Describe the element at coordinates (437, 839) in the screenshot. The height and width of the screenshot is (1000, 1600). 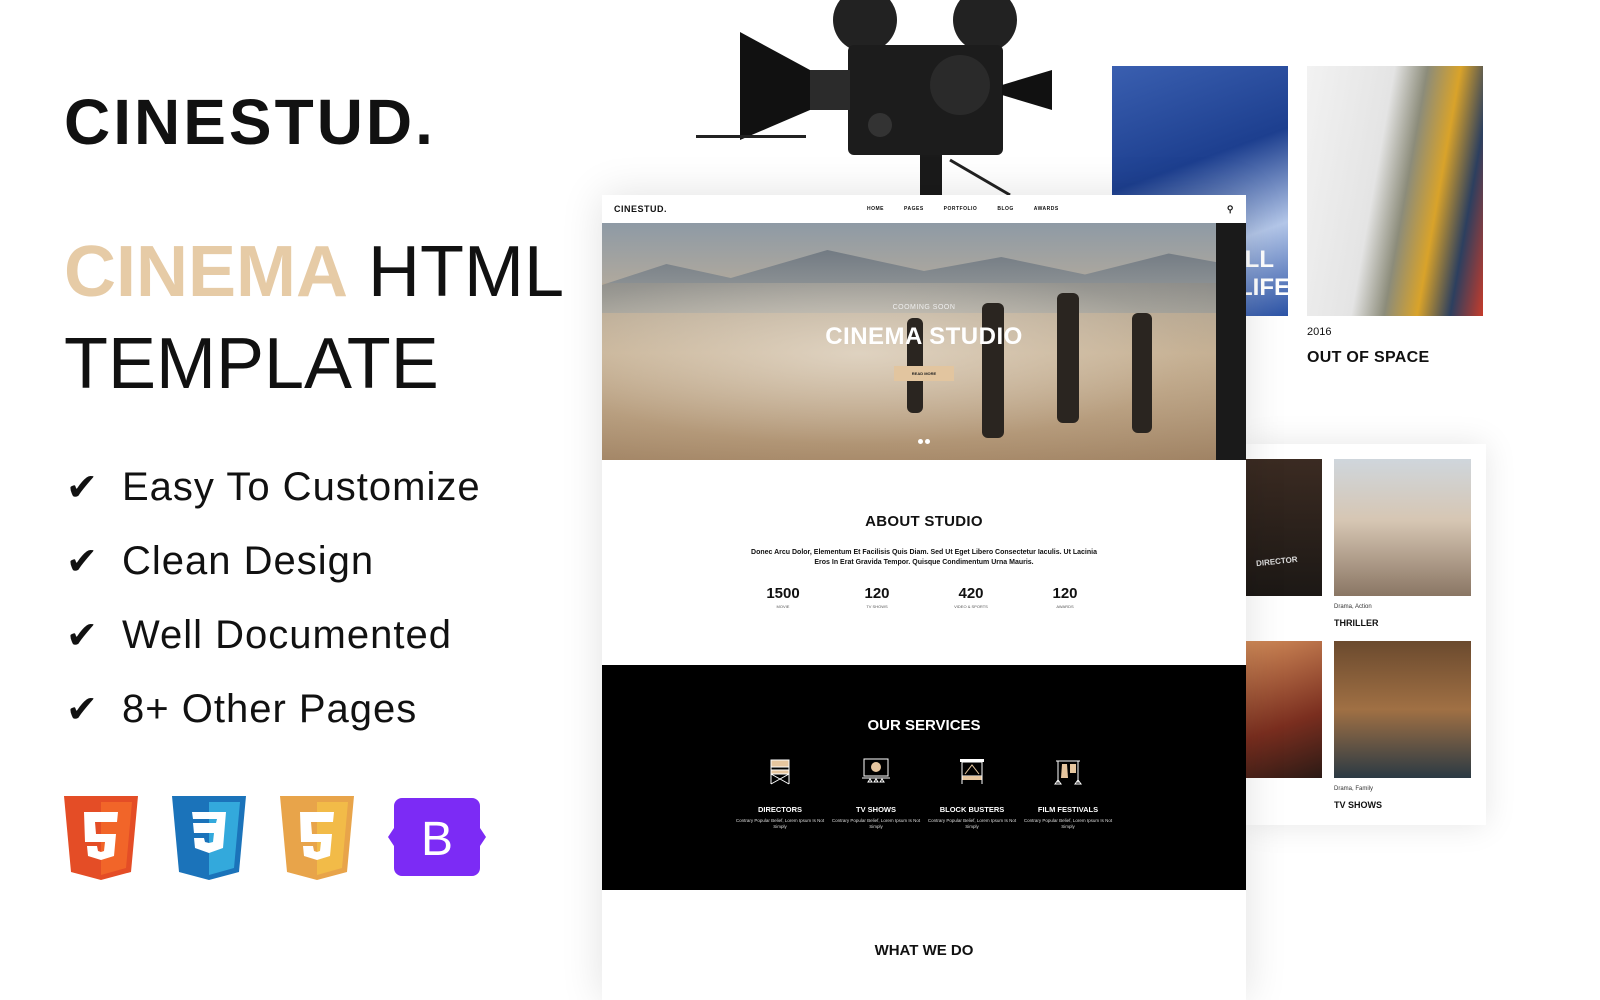
I see `svg-text: B` at that location.